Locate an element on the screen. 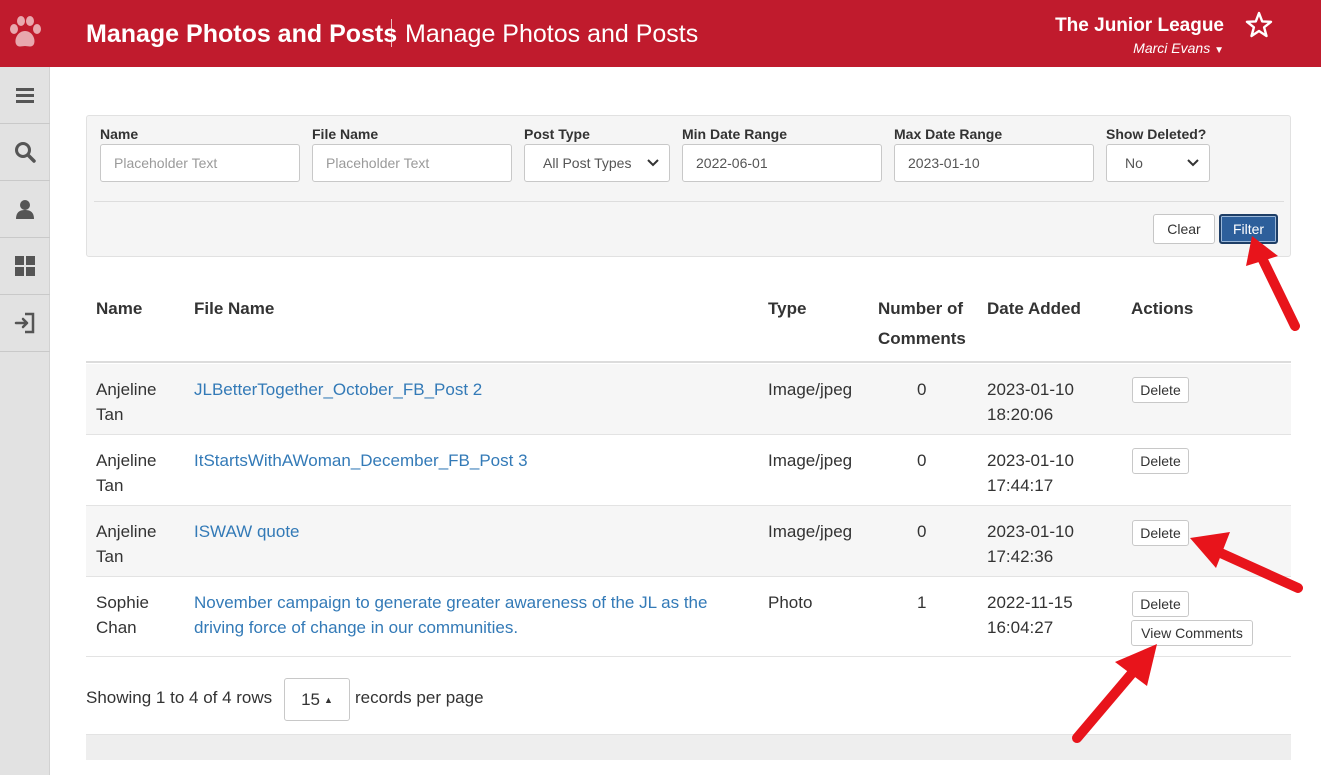  column-header-comments: Number of Comments is located at coordinates (922, 324).